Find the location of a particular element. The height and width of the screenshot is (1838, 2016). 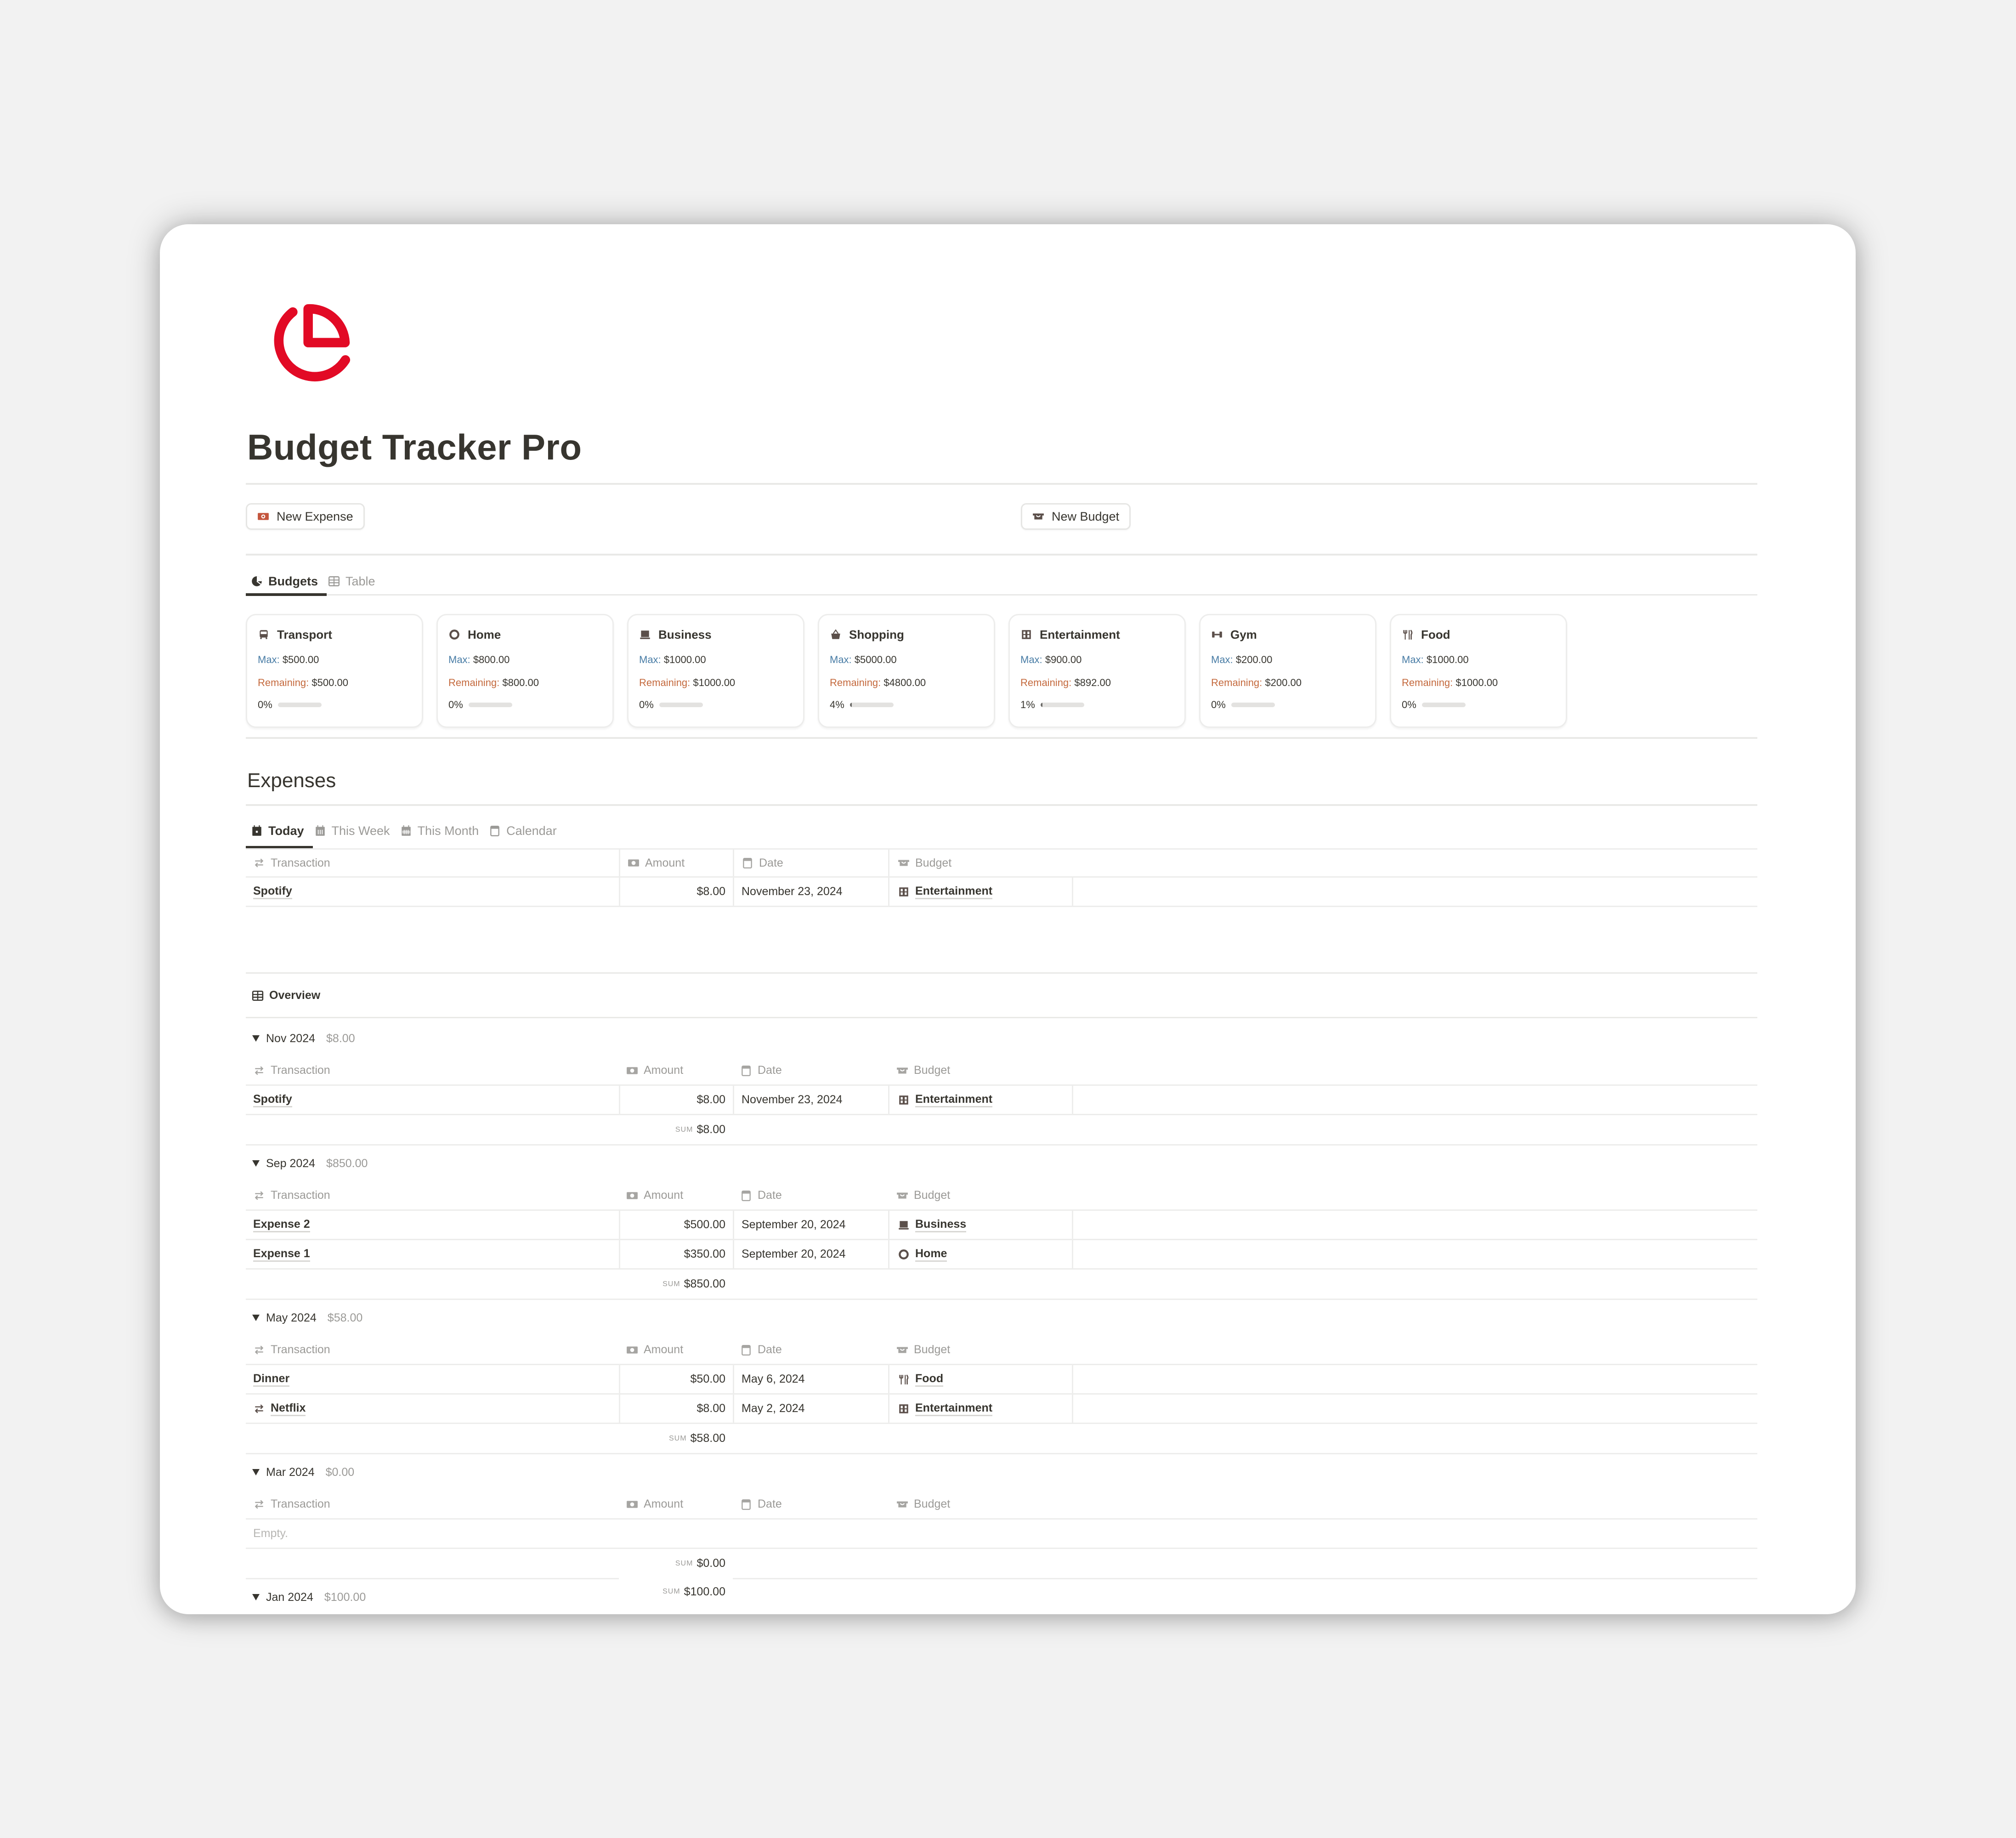

tab-label: This Month is located at coordinates (448, 830).